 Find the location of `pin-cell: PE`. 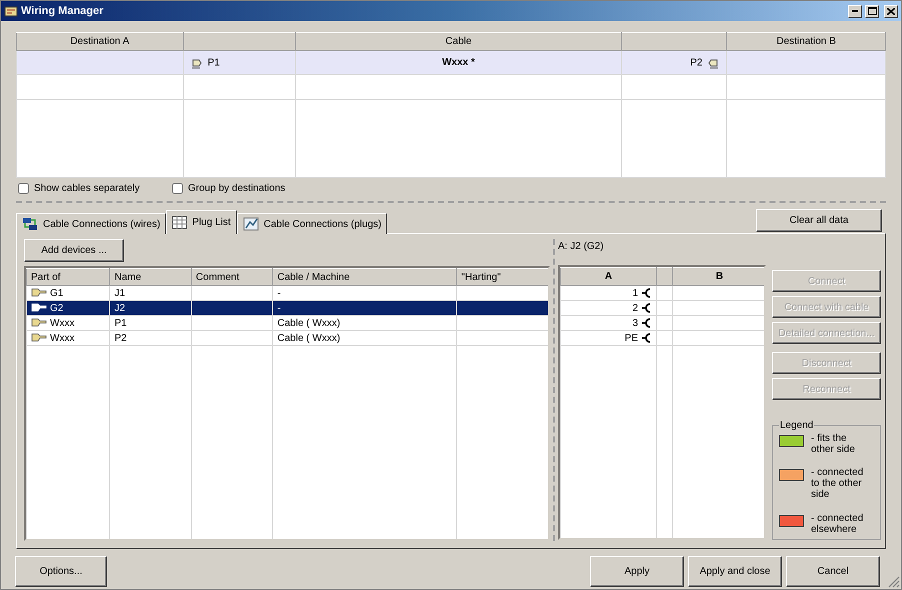

pin-cell: PE is located at coordinates (608, 338).